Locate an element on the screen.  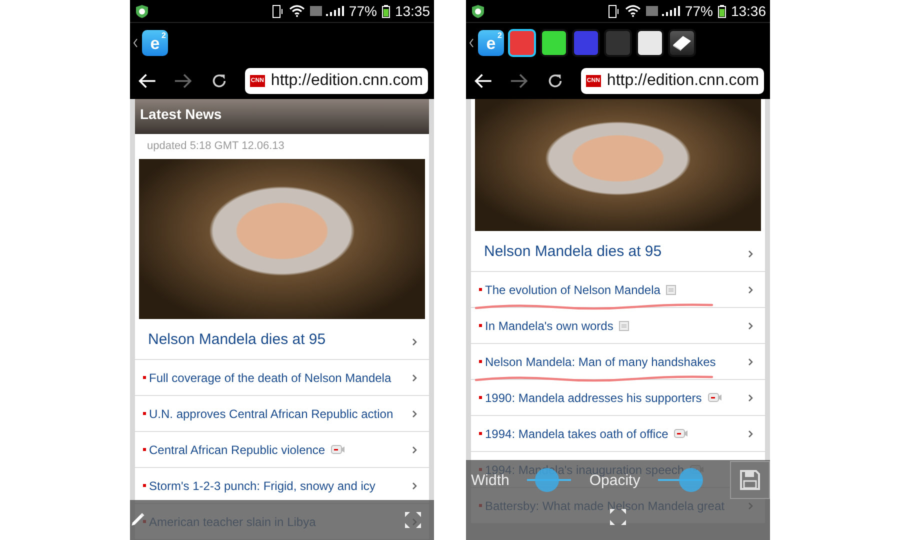
eraser-button is located at coordinates (682, 43).